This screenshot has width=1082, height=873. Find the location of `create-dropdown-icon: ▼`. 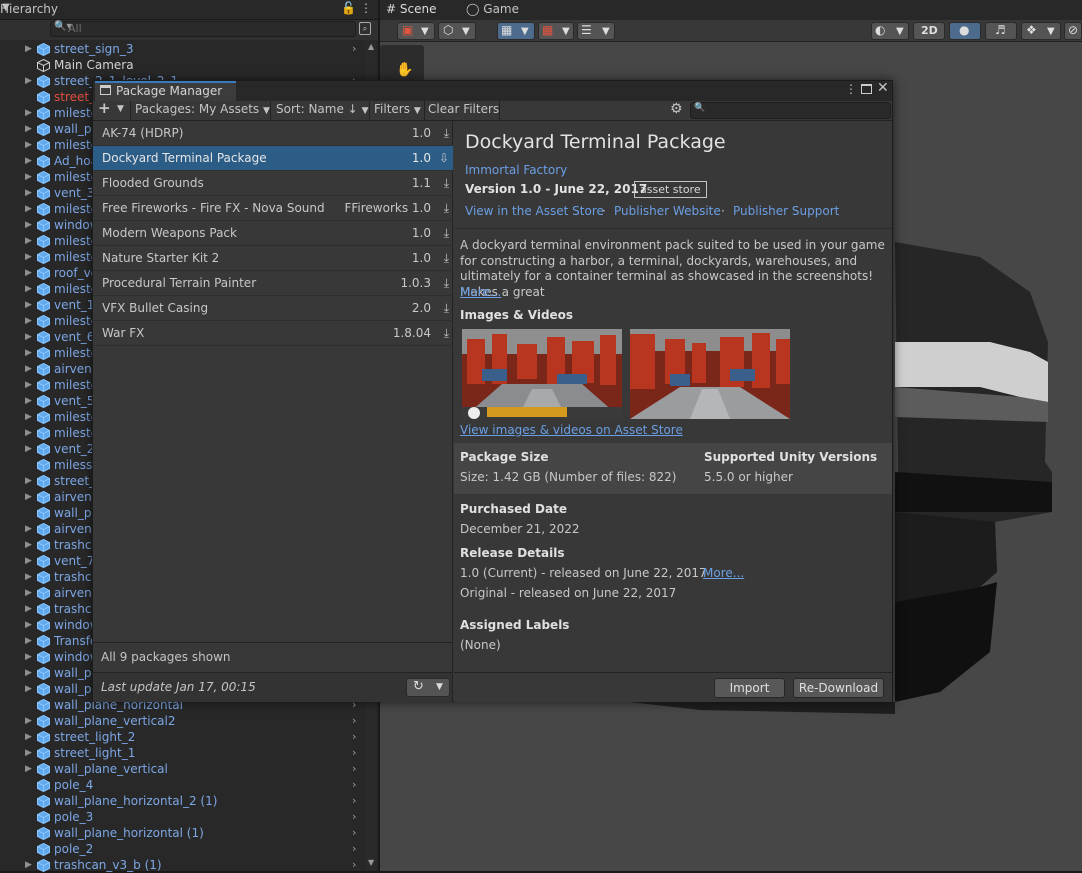

create-dropdown-icon: ▼ is located at coordinates (6, 7).